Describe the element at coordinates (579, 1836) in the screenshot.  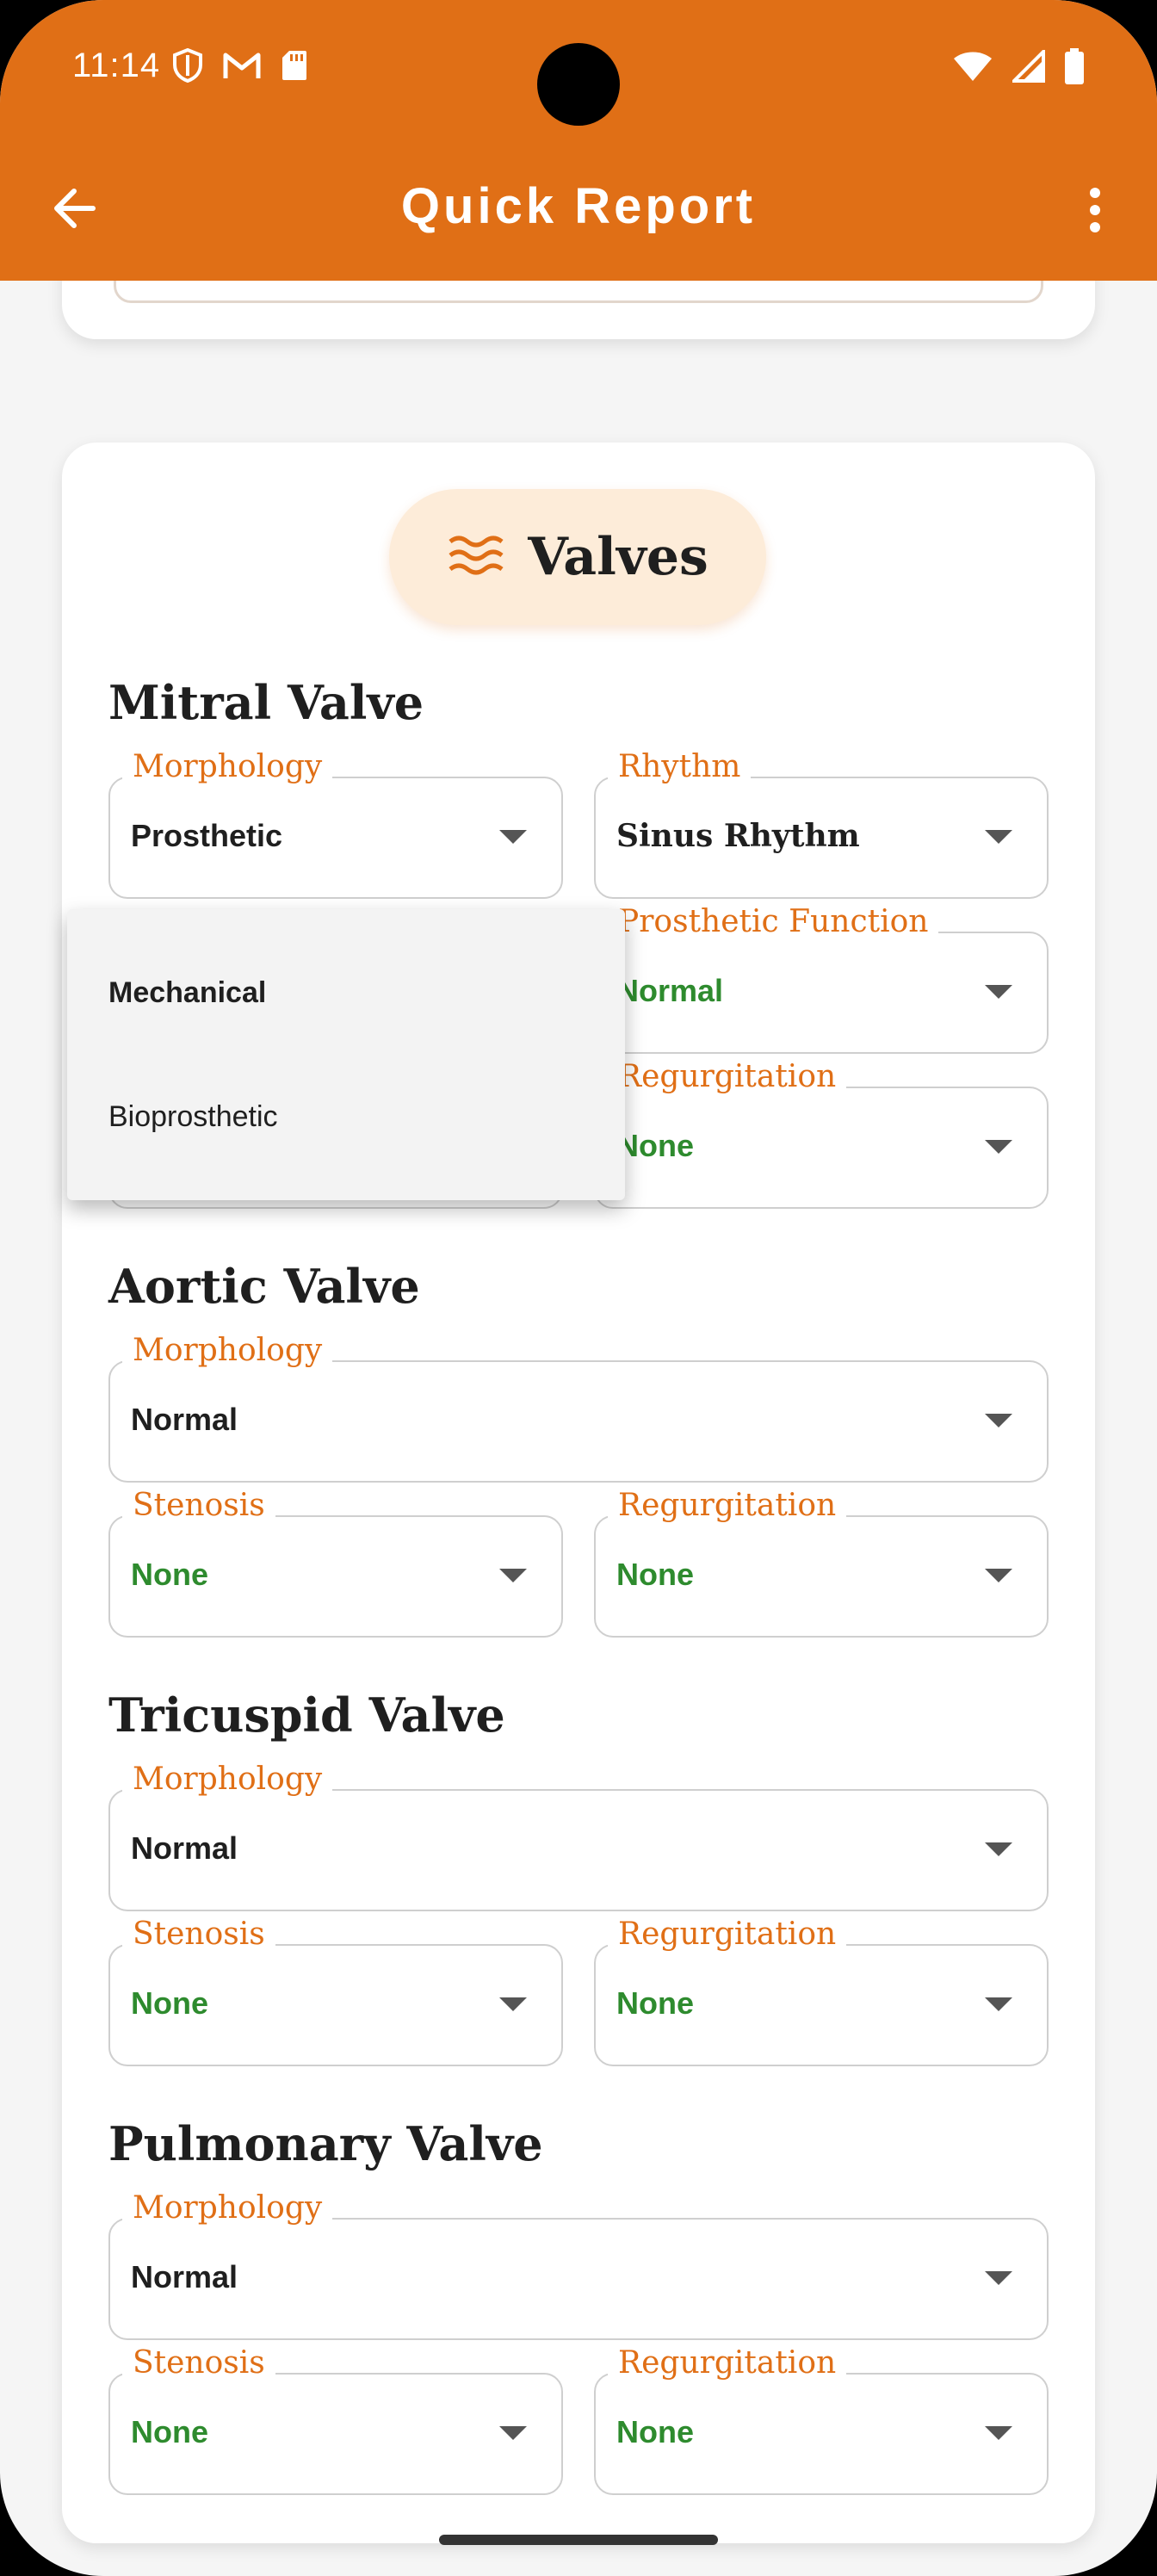
I see `tricuspid-morphology-select: Morphology Normal` at that location.